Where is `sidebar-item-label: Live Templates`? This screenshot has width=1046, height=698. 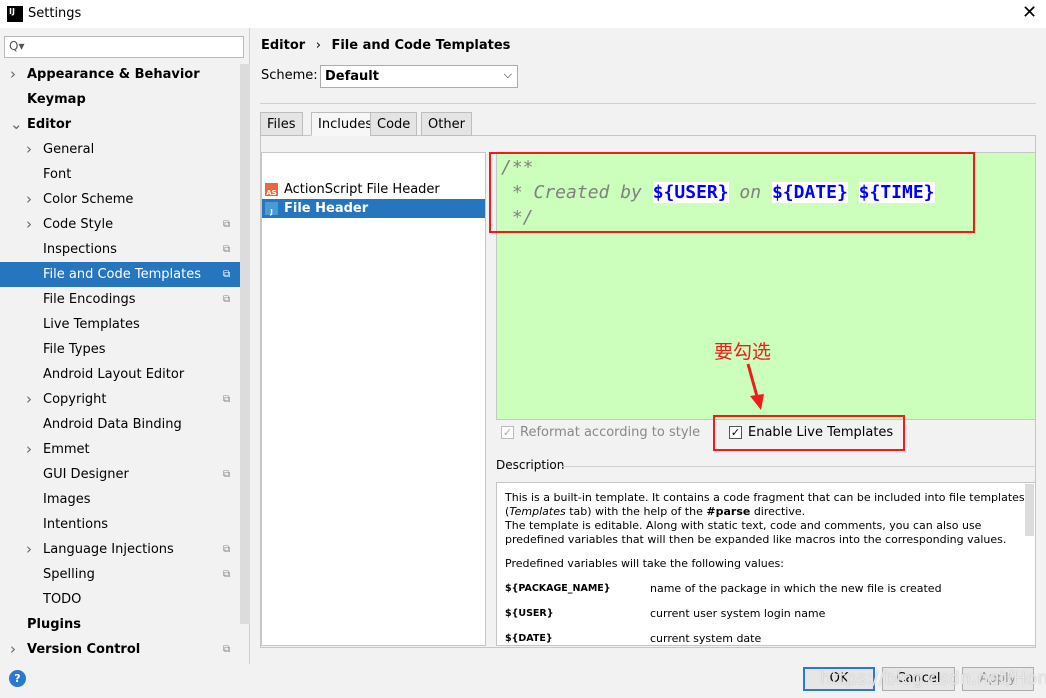
sidebar-item-label: Live Templates is located at coordinates (91, 324).